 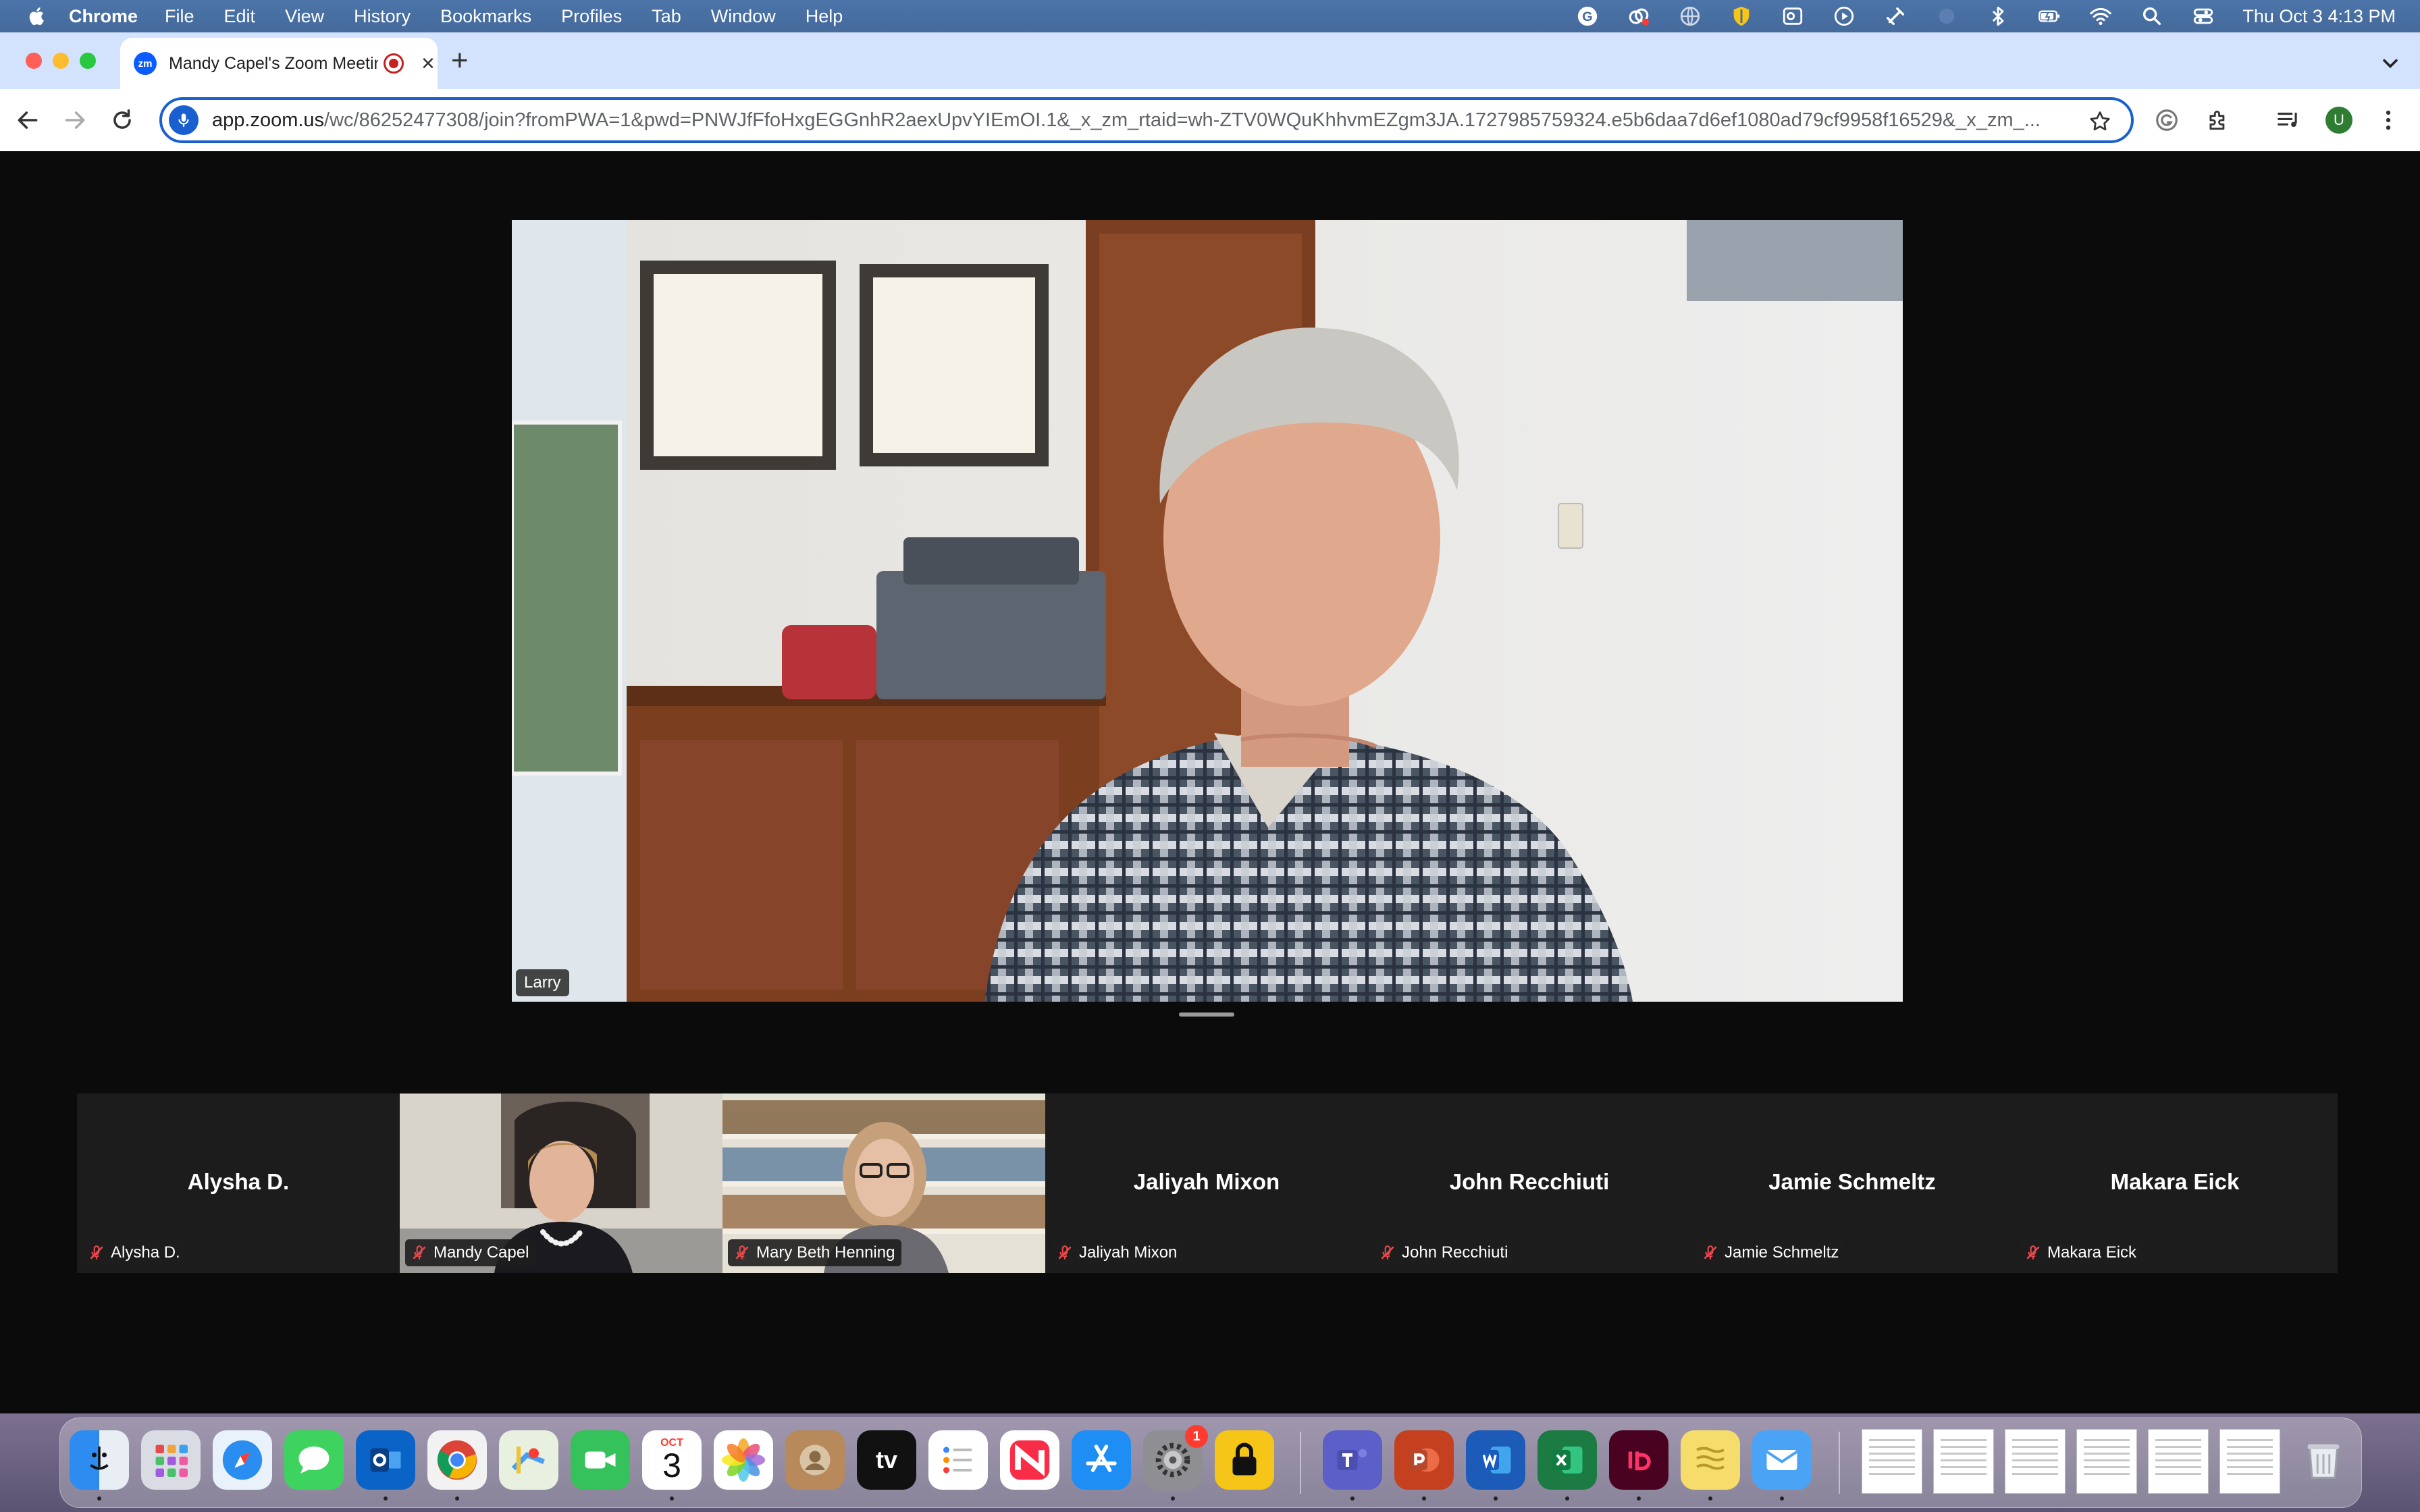 What do you see at coordinates (2390, 63) in the screenshot?
I see `tab-search-chevron-icon` at bounding box center [2390, 63].